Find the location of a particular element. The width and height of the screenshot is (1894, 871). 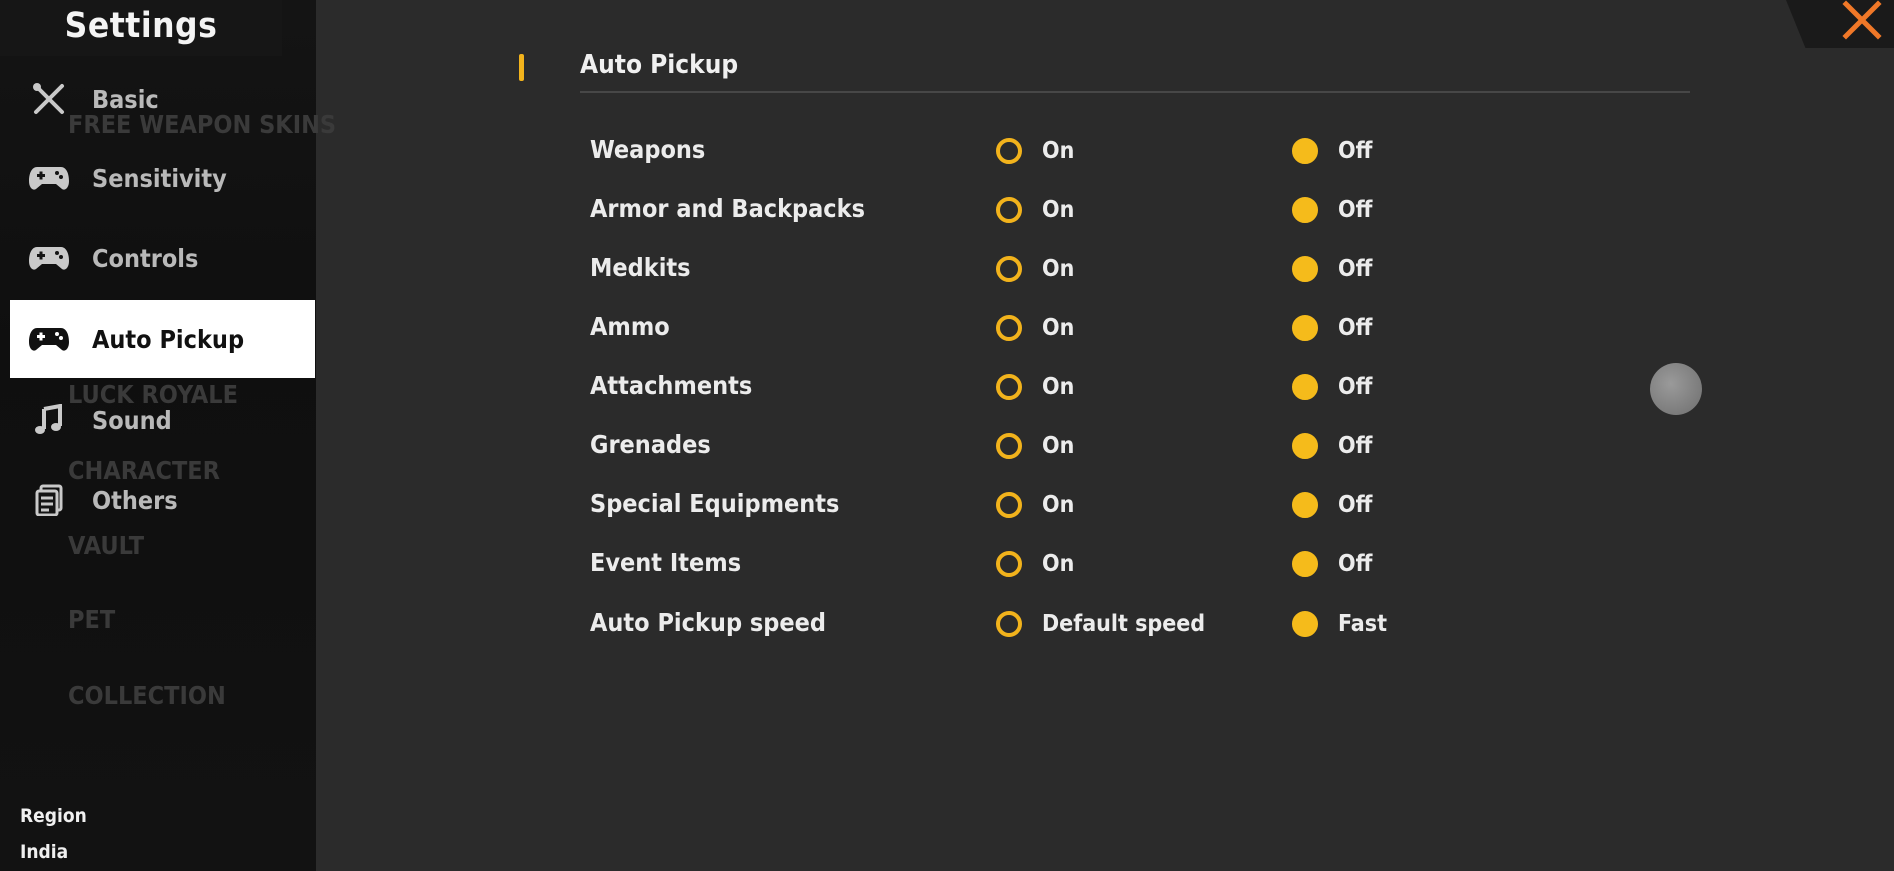

floating-touch-button is located at coordinates (1676, 389).